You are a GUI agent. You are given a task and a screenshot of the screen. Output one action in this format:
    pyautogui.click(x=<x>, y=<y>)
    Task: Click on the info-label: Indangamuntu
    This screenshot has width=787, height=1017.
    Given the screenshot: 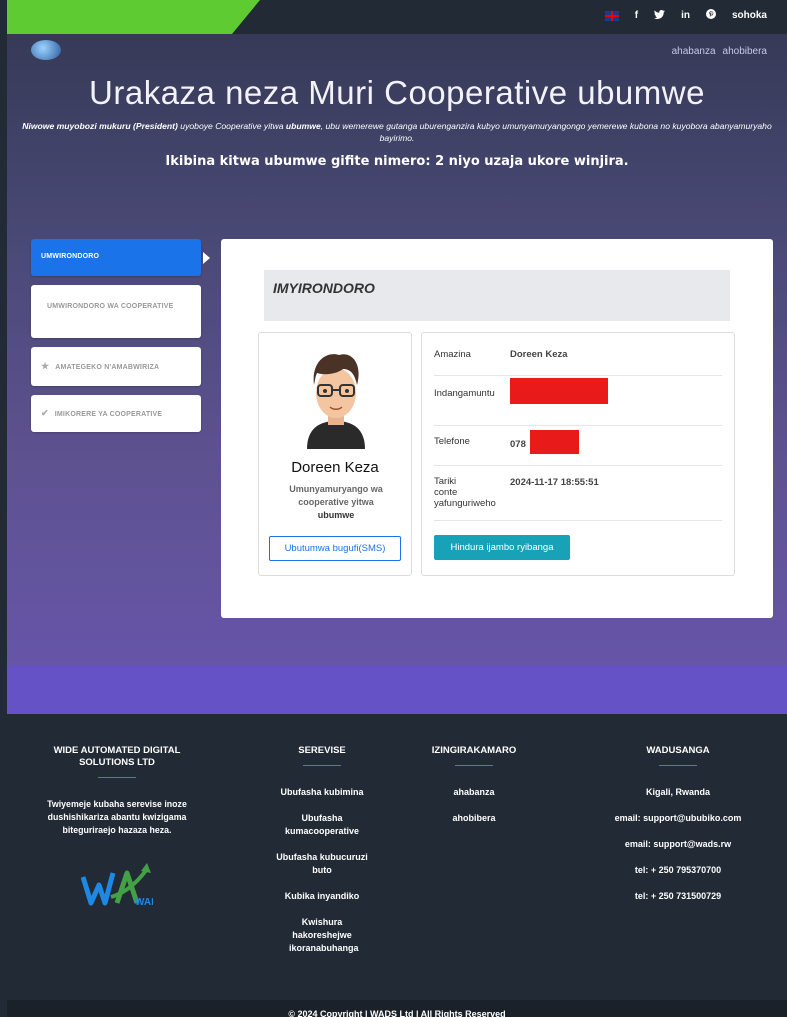 What is the action you would take?
    pyautogui.click(x=464, y=393)
    